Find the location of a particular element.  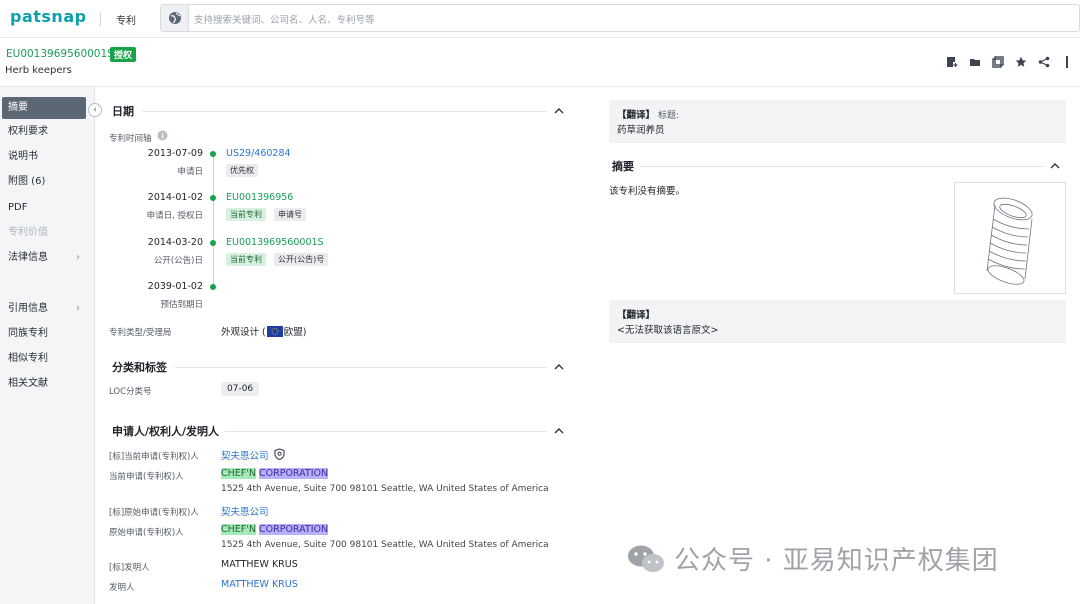

abstract-text: 该专利没有摘要。 is located at coordinates (647, 191).